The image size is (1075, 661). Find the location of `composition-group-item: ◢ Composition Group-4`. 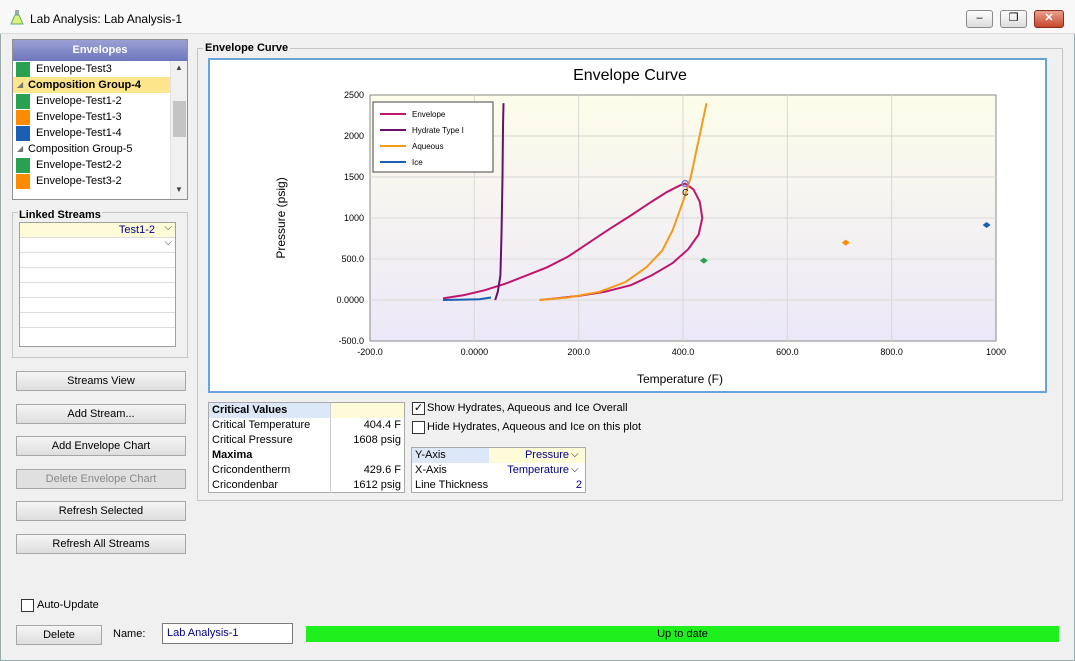

composition-group-item: ◢ Composition Group-4 is located at coordinates (100, 85).